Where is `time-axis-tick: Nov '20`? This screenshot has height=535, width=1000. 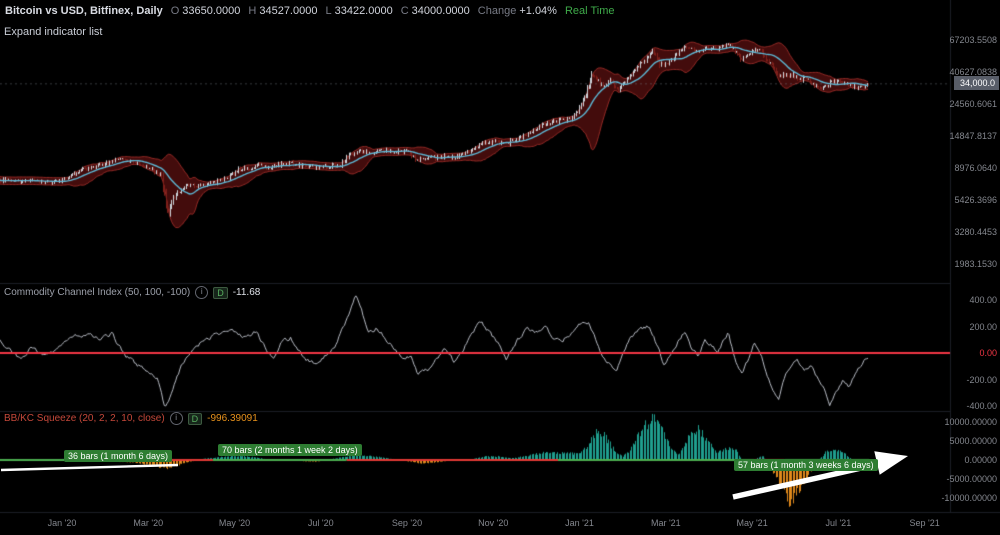 time-axis-tick: Nov '20 is located at coordinates (493, 523).